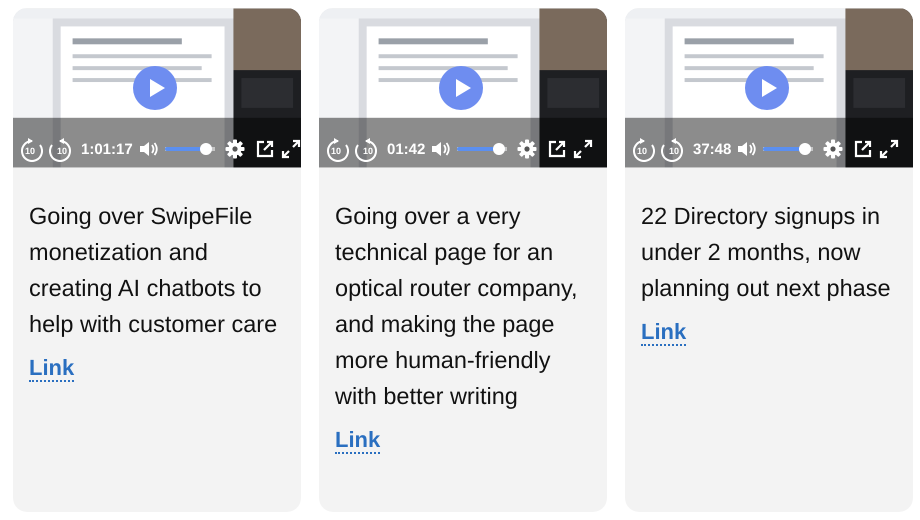  I want to click on card-description: Going over SwipeFile monetization and creating AI chatbots to help with customer care, so click(153, 270).